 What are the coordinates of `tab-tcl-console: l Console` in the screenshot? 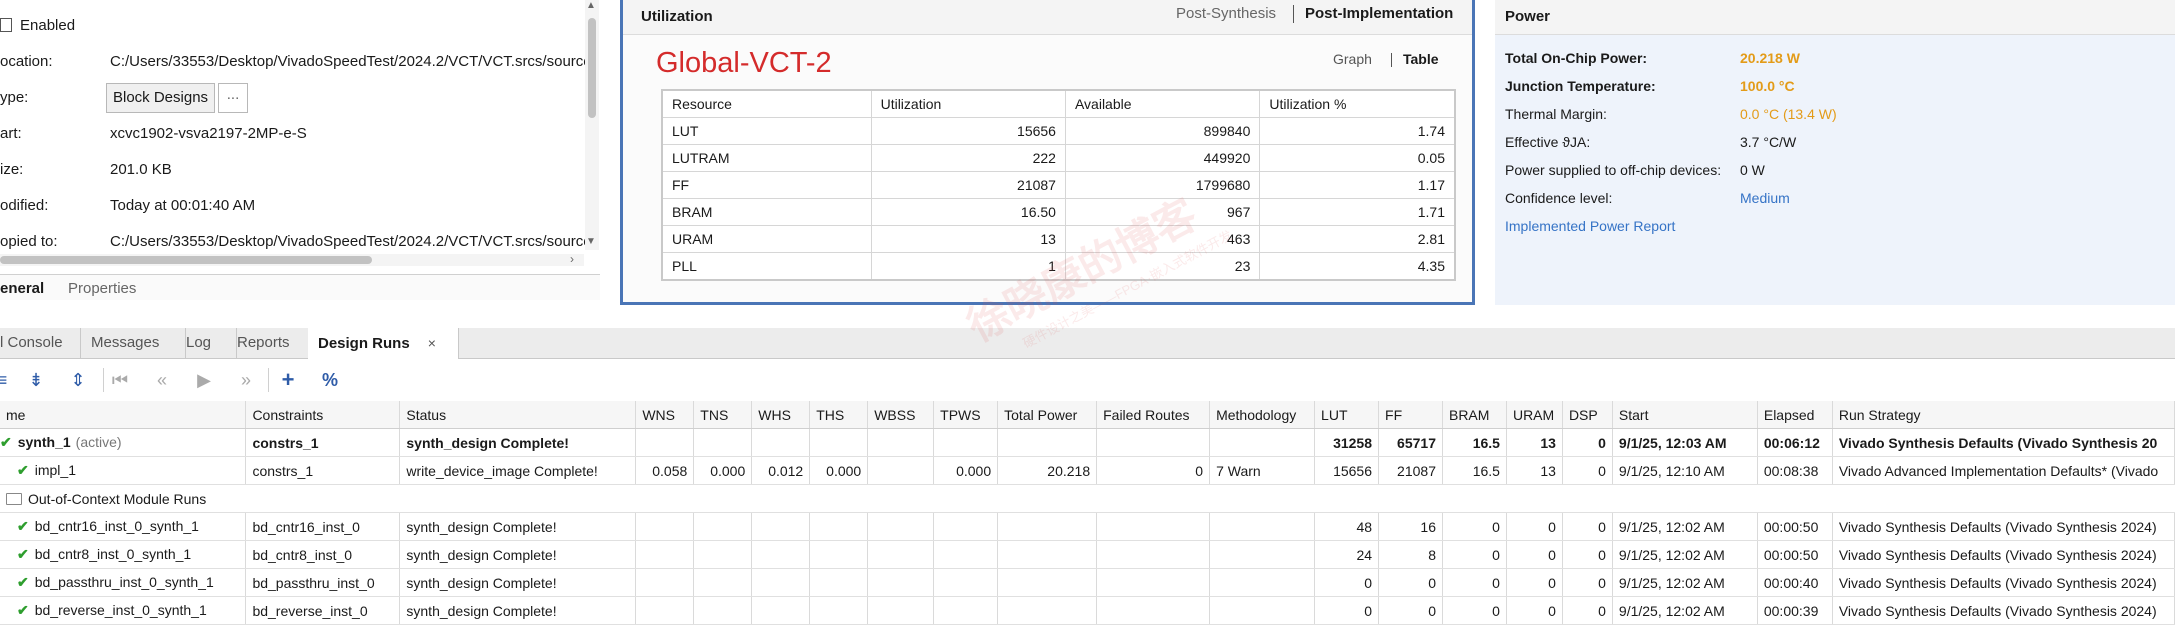 It's located at (40, 343).